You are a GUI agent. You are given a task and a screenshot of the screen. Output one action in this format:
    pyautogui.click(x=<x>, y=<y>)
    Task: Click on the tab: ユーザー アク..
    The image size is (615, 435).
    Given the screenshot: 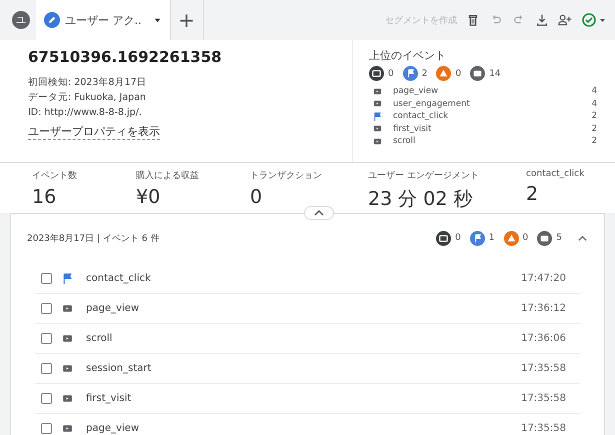 What is the action you would take?
    pyautogui.click(x=103, y=20)
    